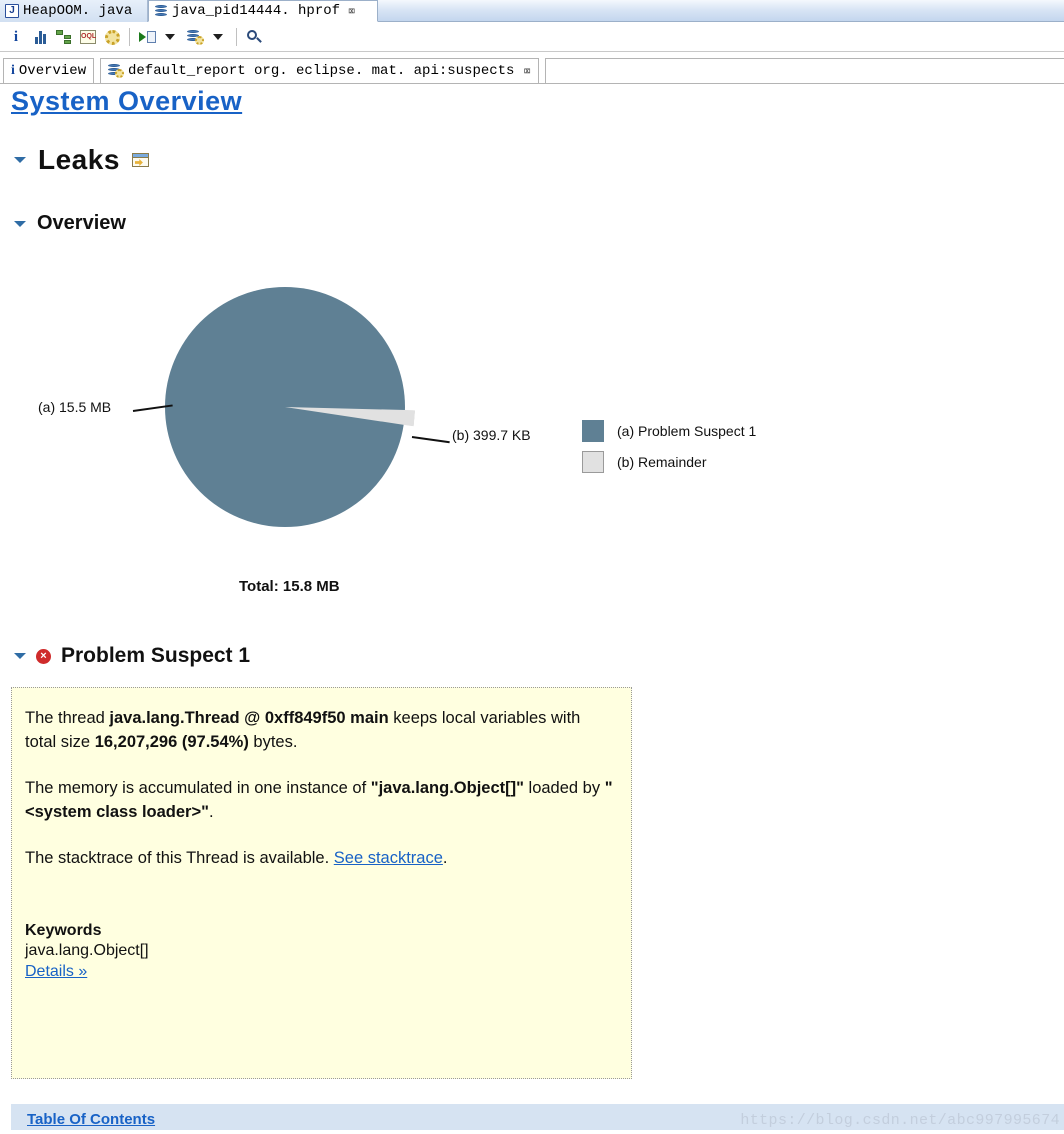 The height and width of the screenshot is (1134, 1064). I want to click on tab-label: Overview, so click(52, 71).